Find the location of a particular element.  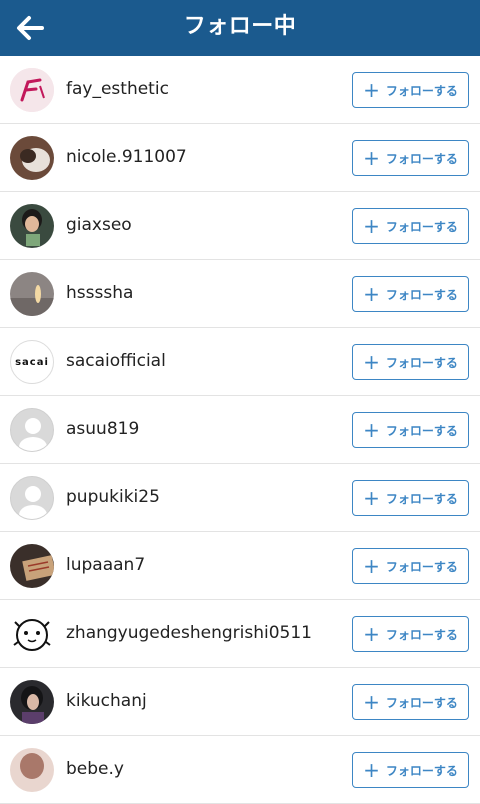

page-title: フォロー中 is located at coordinates (240, 26).